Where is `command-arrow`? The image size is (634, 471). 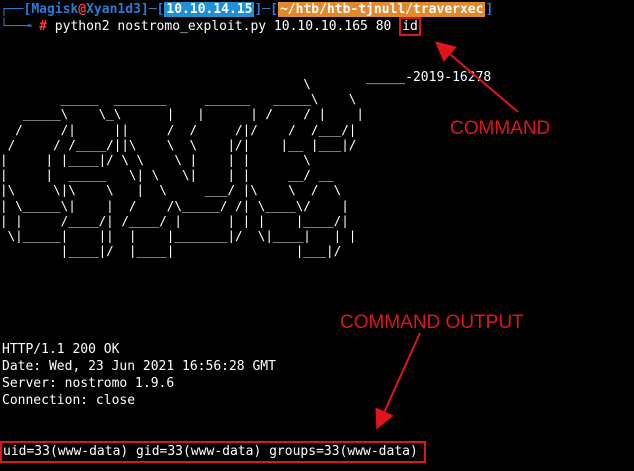
command-arrow is located at coordinates (476, 77).